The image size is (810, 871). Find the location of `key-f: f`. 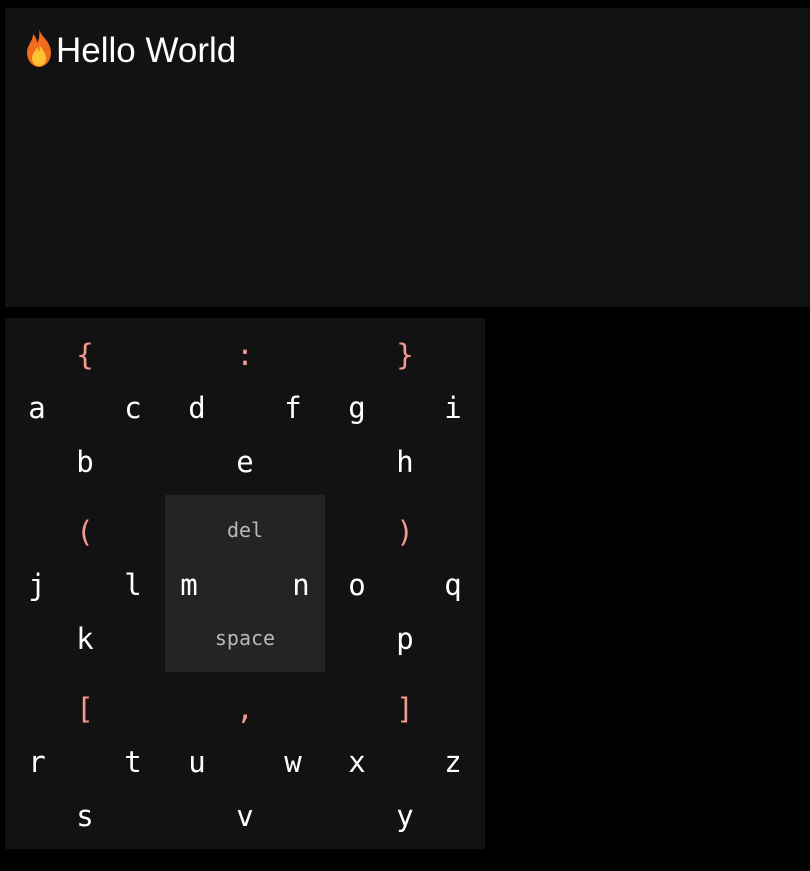

key-f: f is located at coordinates (292, 408).